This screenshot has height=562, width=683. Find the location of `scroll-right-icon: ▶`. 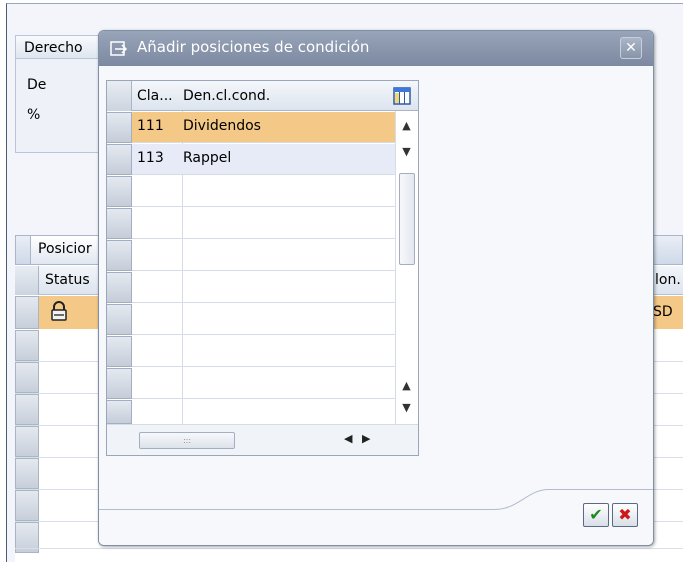

scroll-right-icon: ▶ is located at coordinates (366, 438).